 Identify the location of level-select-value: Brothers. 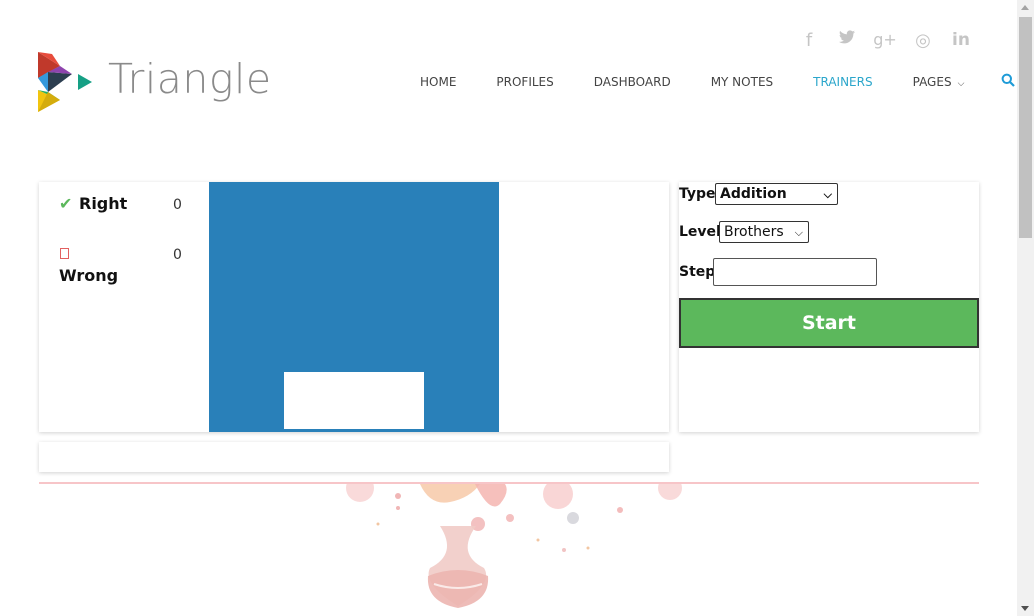
(754, 232).